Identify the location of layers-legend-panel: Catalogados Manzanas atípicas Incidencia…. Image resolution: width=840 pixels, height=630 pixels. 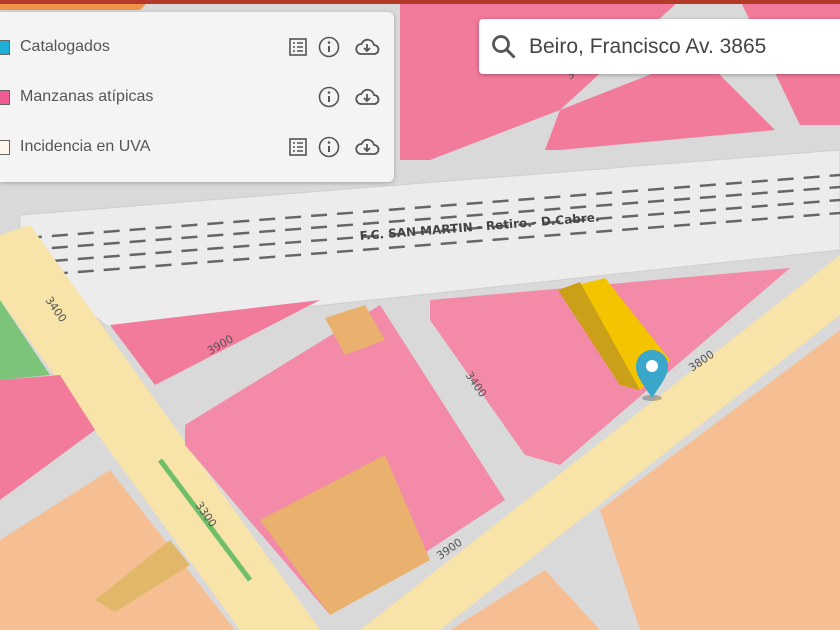
(197, 97).